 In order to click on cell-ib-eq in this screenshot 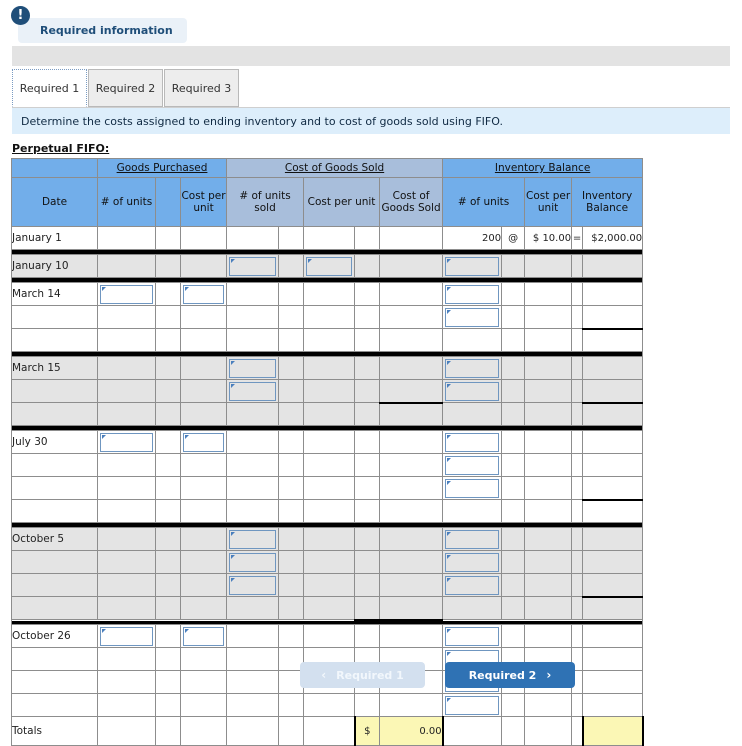, I will do `click(577, 585)`.